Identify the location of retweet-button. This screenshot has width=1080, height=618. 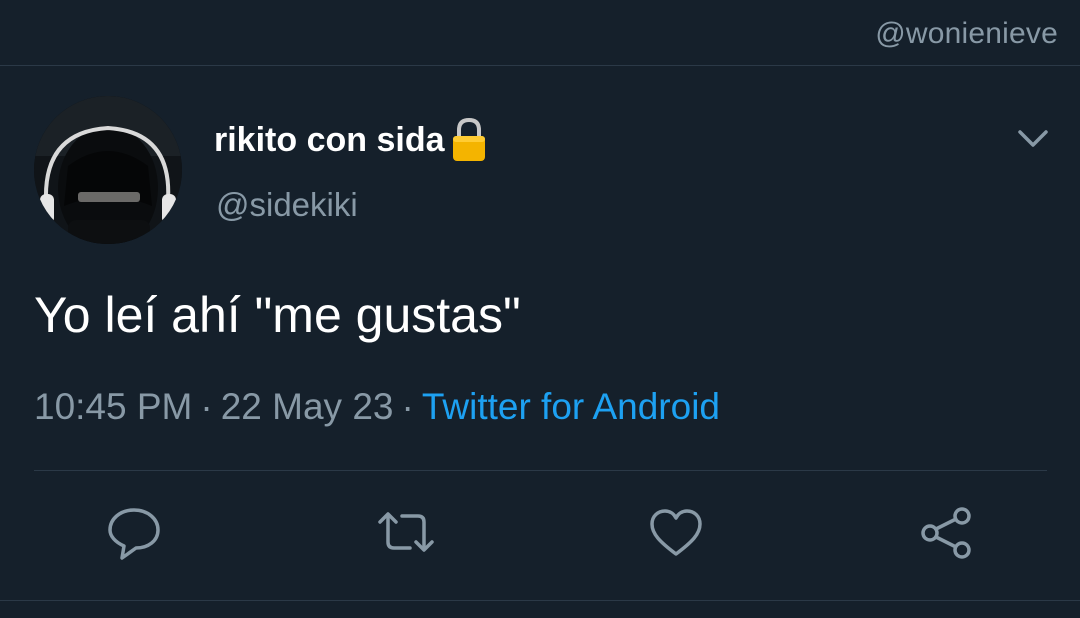
(406, 533).